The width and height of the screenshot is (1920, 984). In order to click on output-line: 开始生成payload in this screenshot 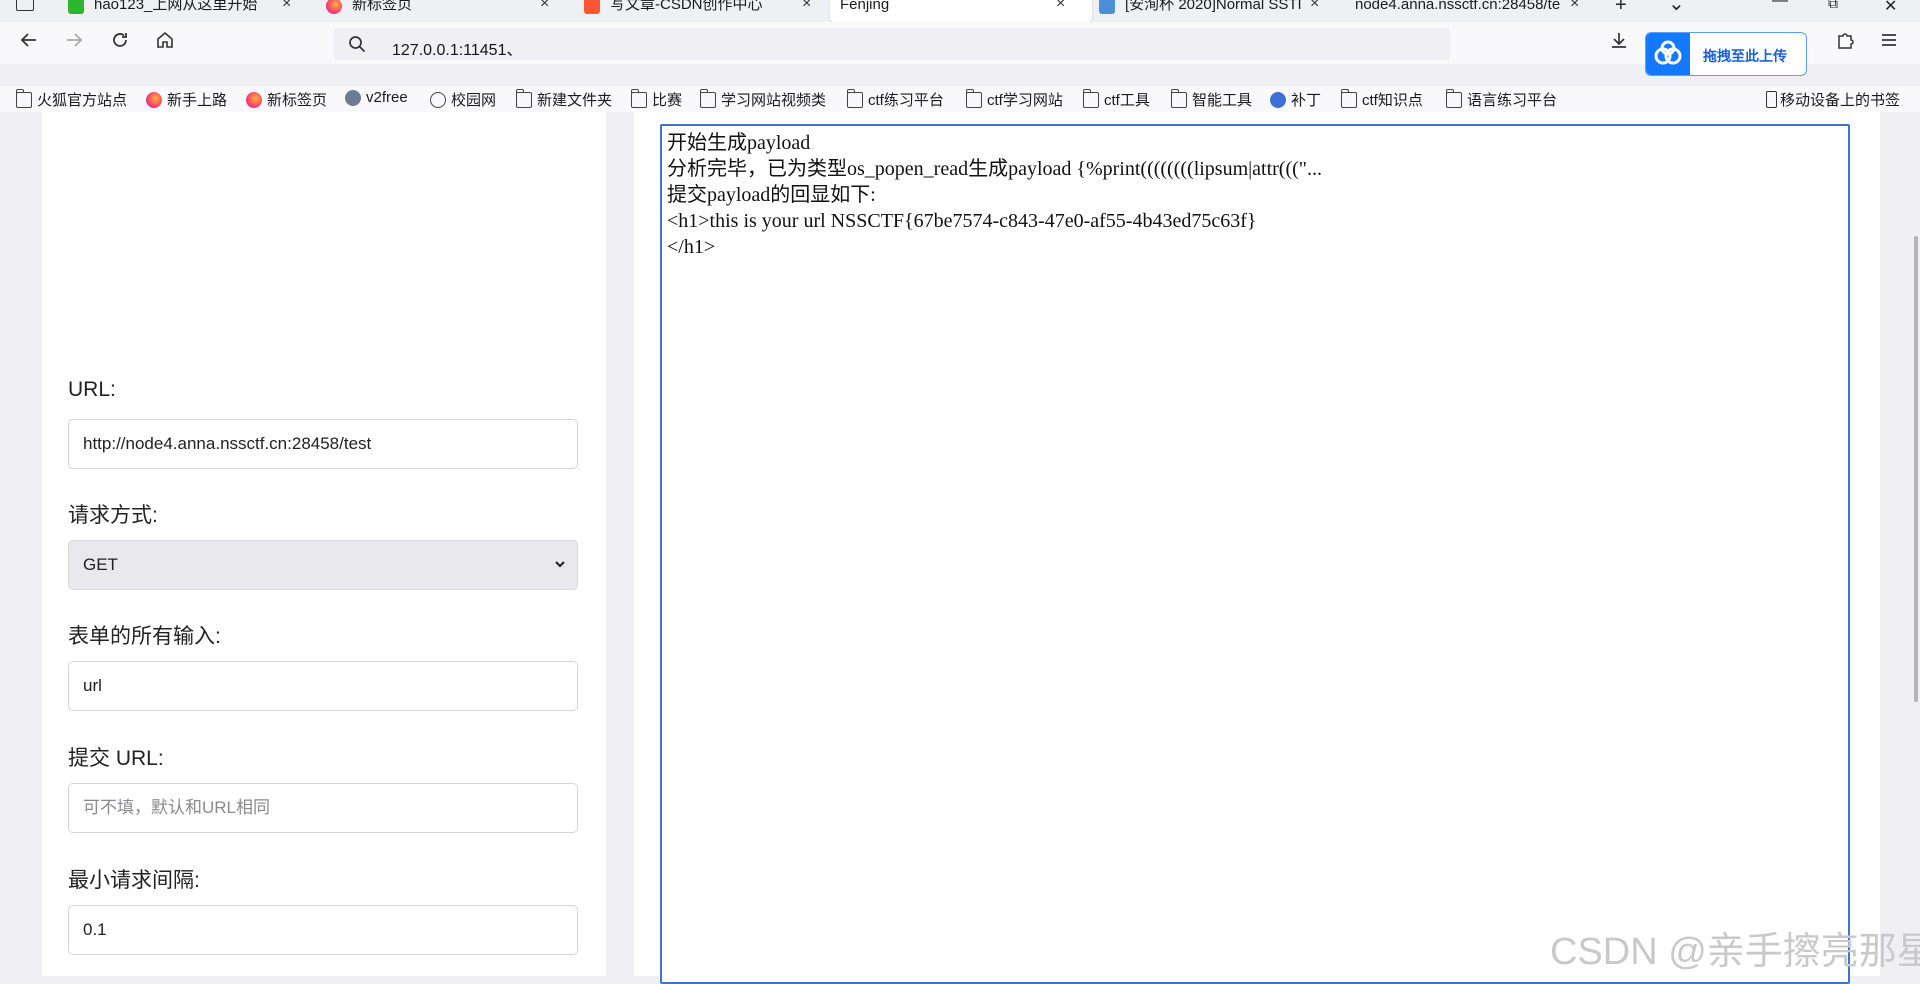, I will do `click(739, 143)`.